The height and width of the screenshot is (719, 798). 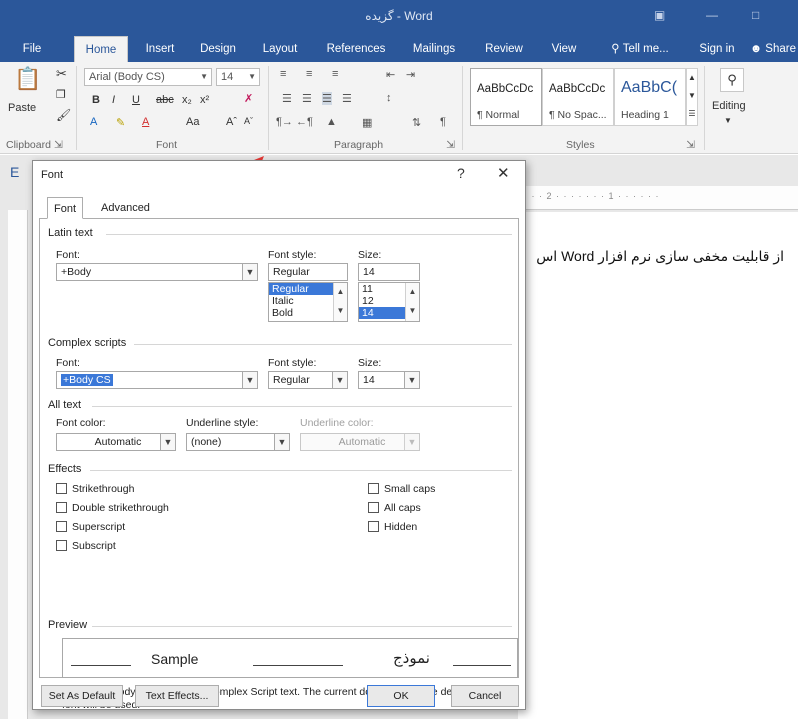 I want to click on numbering-icon: ≡, so click(x=309, y=74).